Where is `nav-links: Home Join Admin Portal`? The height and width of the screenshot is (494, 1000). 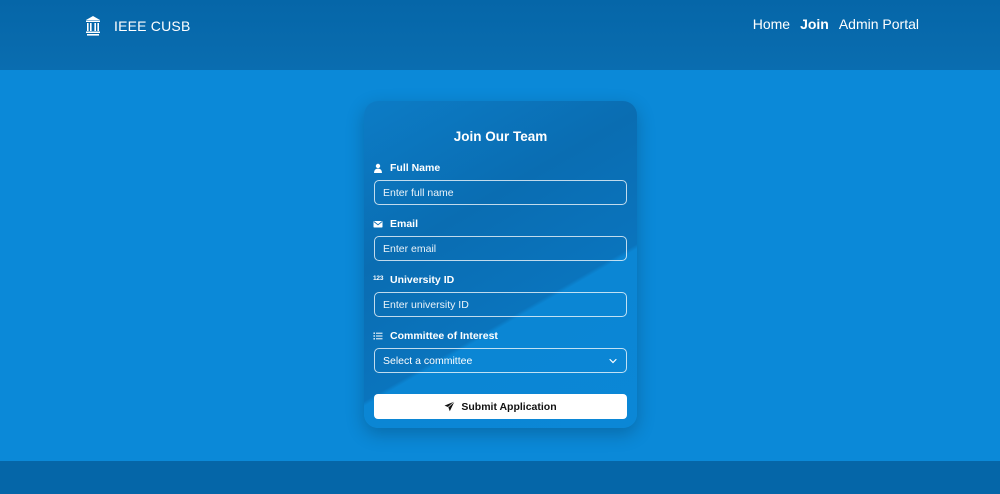 nav-links: Home Join Admin Portal is located at coordinates (836, 24).